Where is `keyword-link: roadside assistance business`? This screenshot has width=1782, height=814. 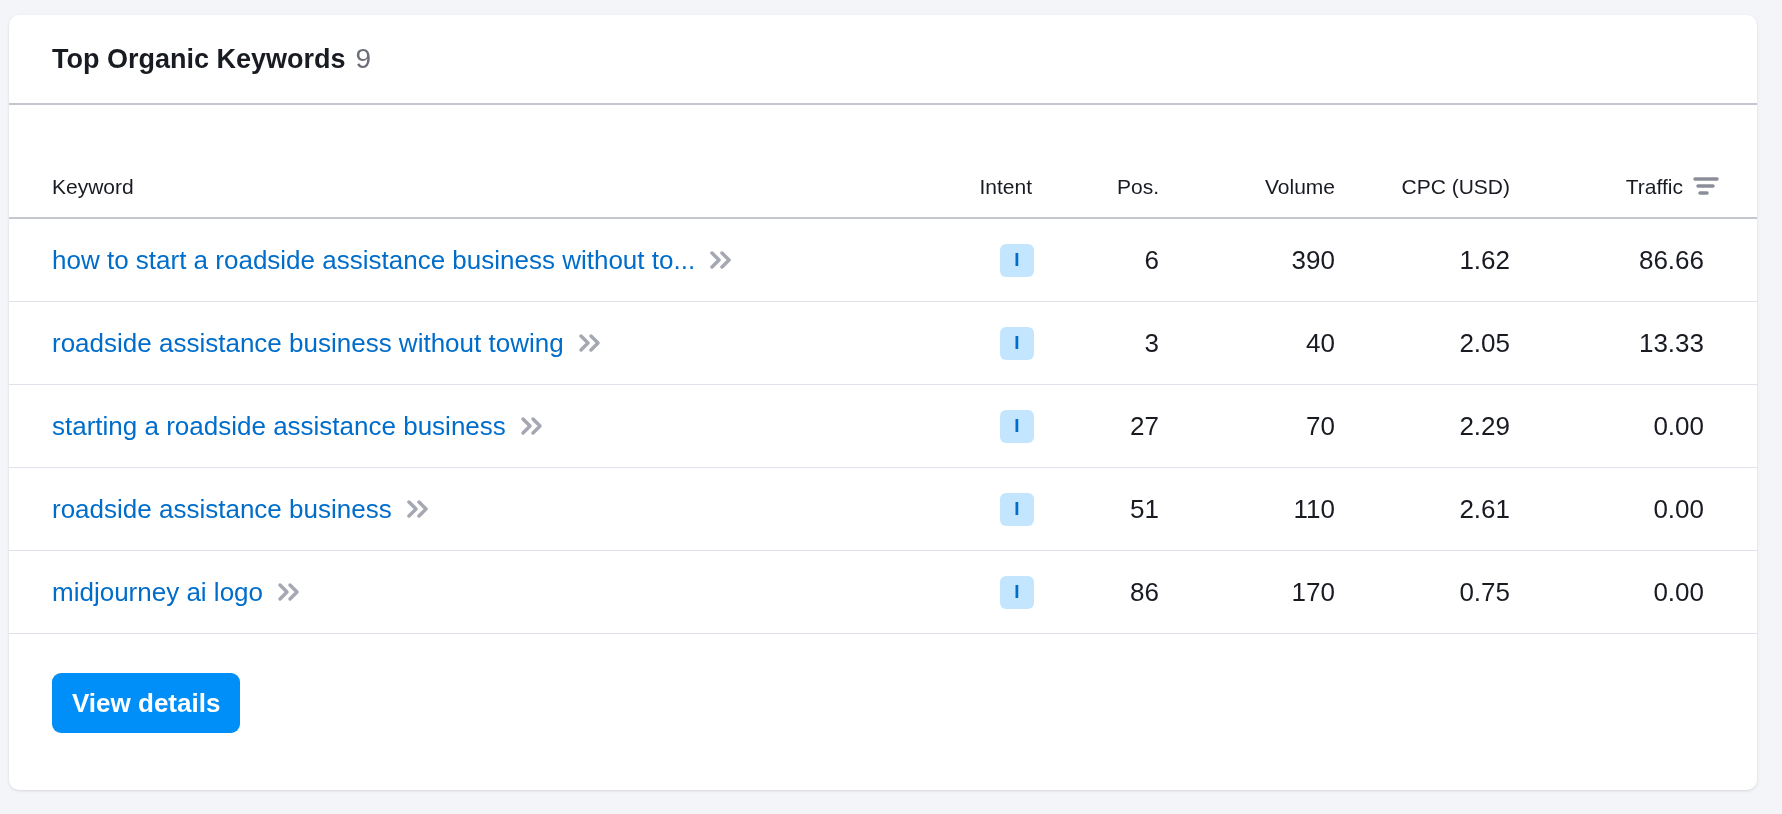 keyword-link: roadside assistance business is located at coordinates (222, 509).